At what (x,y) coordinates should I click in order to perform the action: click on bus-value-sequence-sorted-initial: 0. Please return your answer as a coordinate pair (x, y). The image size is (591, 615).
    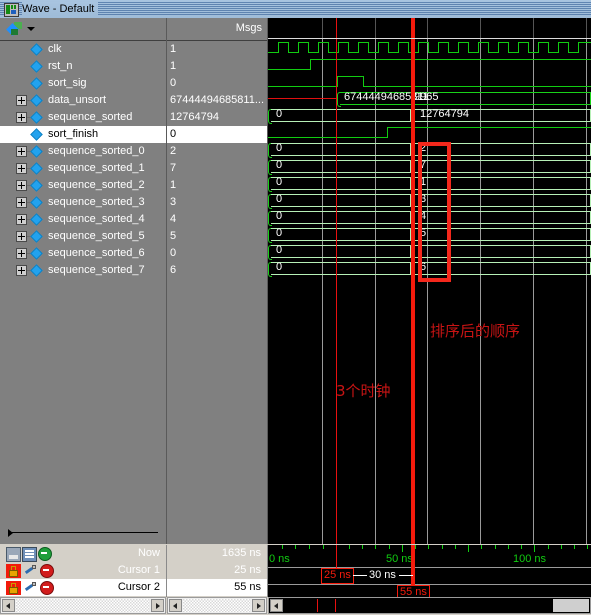
    Looking at the image, I should click on (279, 114).